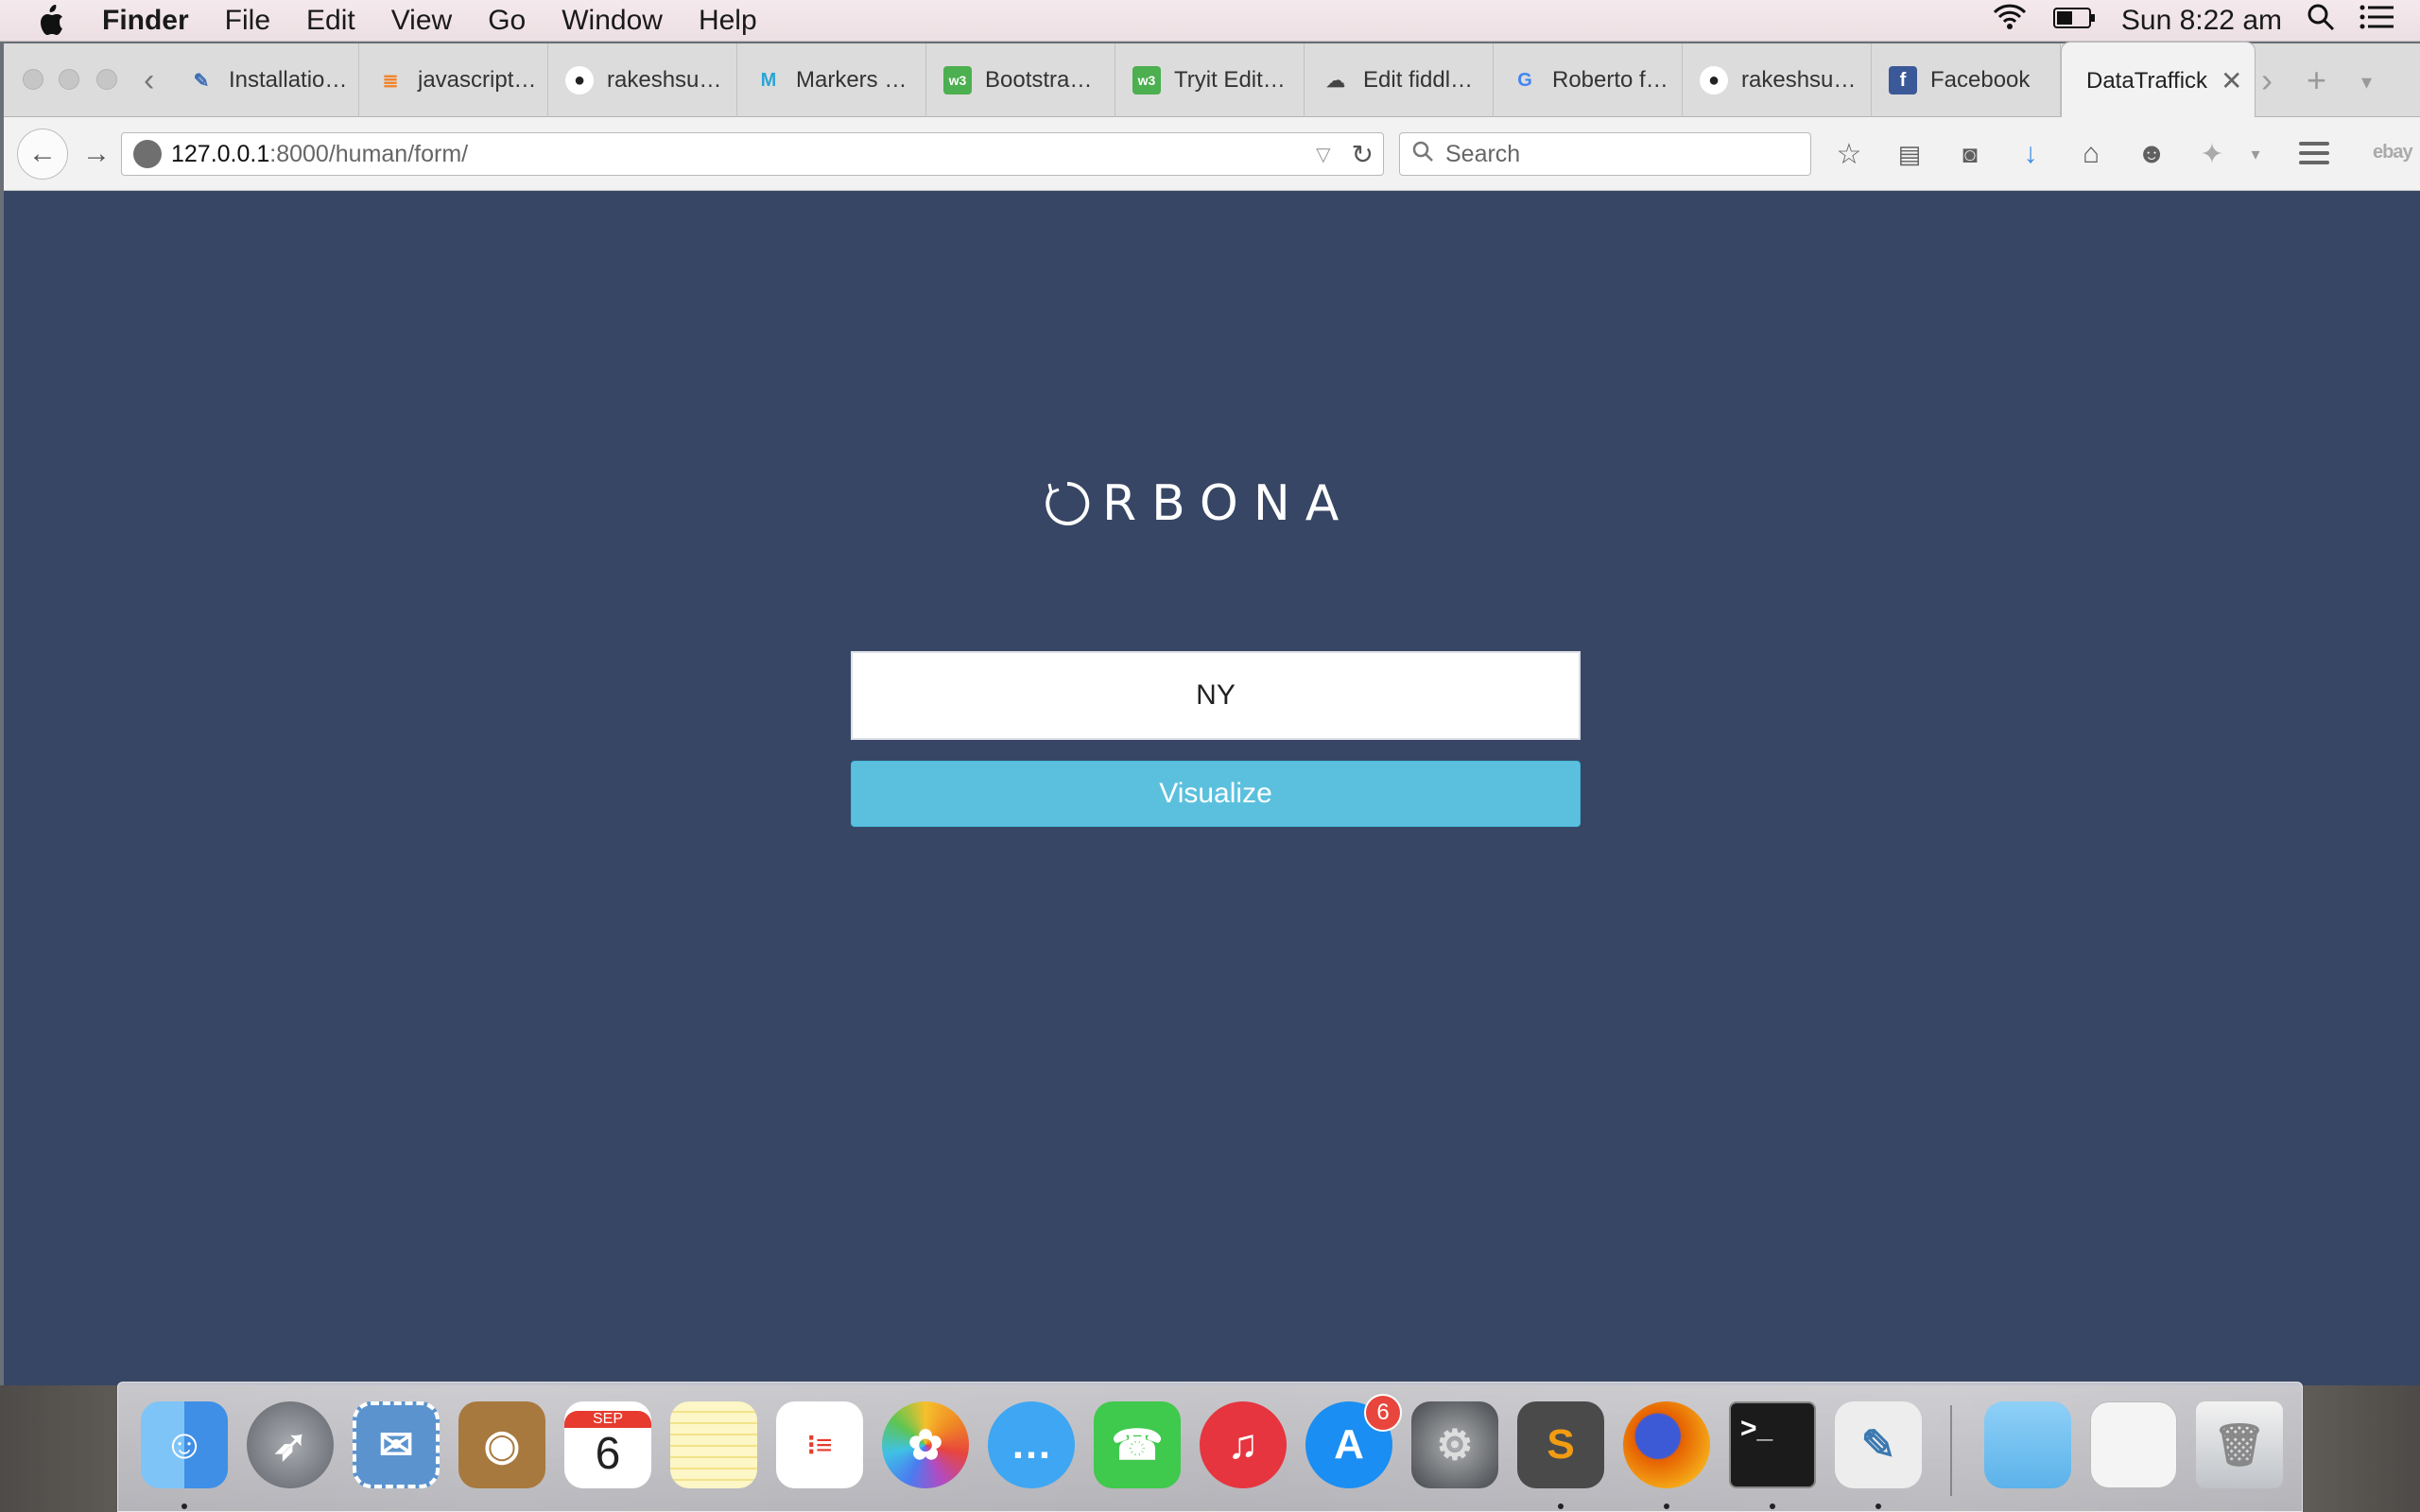  I want to click on spotlight-icon, so click(2321, 21).